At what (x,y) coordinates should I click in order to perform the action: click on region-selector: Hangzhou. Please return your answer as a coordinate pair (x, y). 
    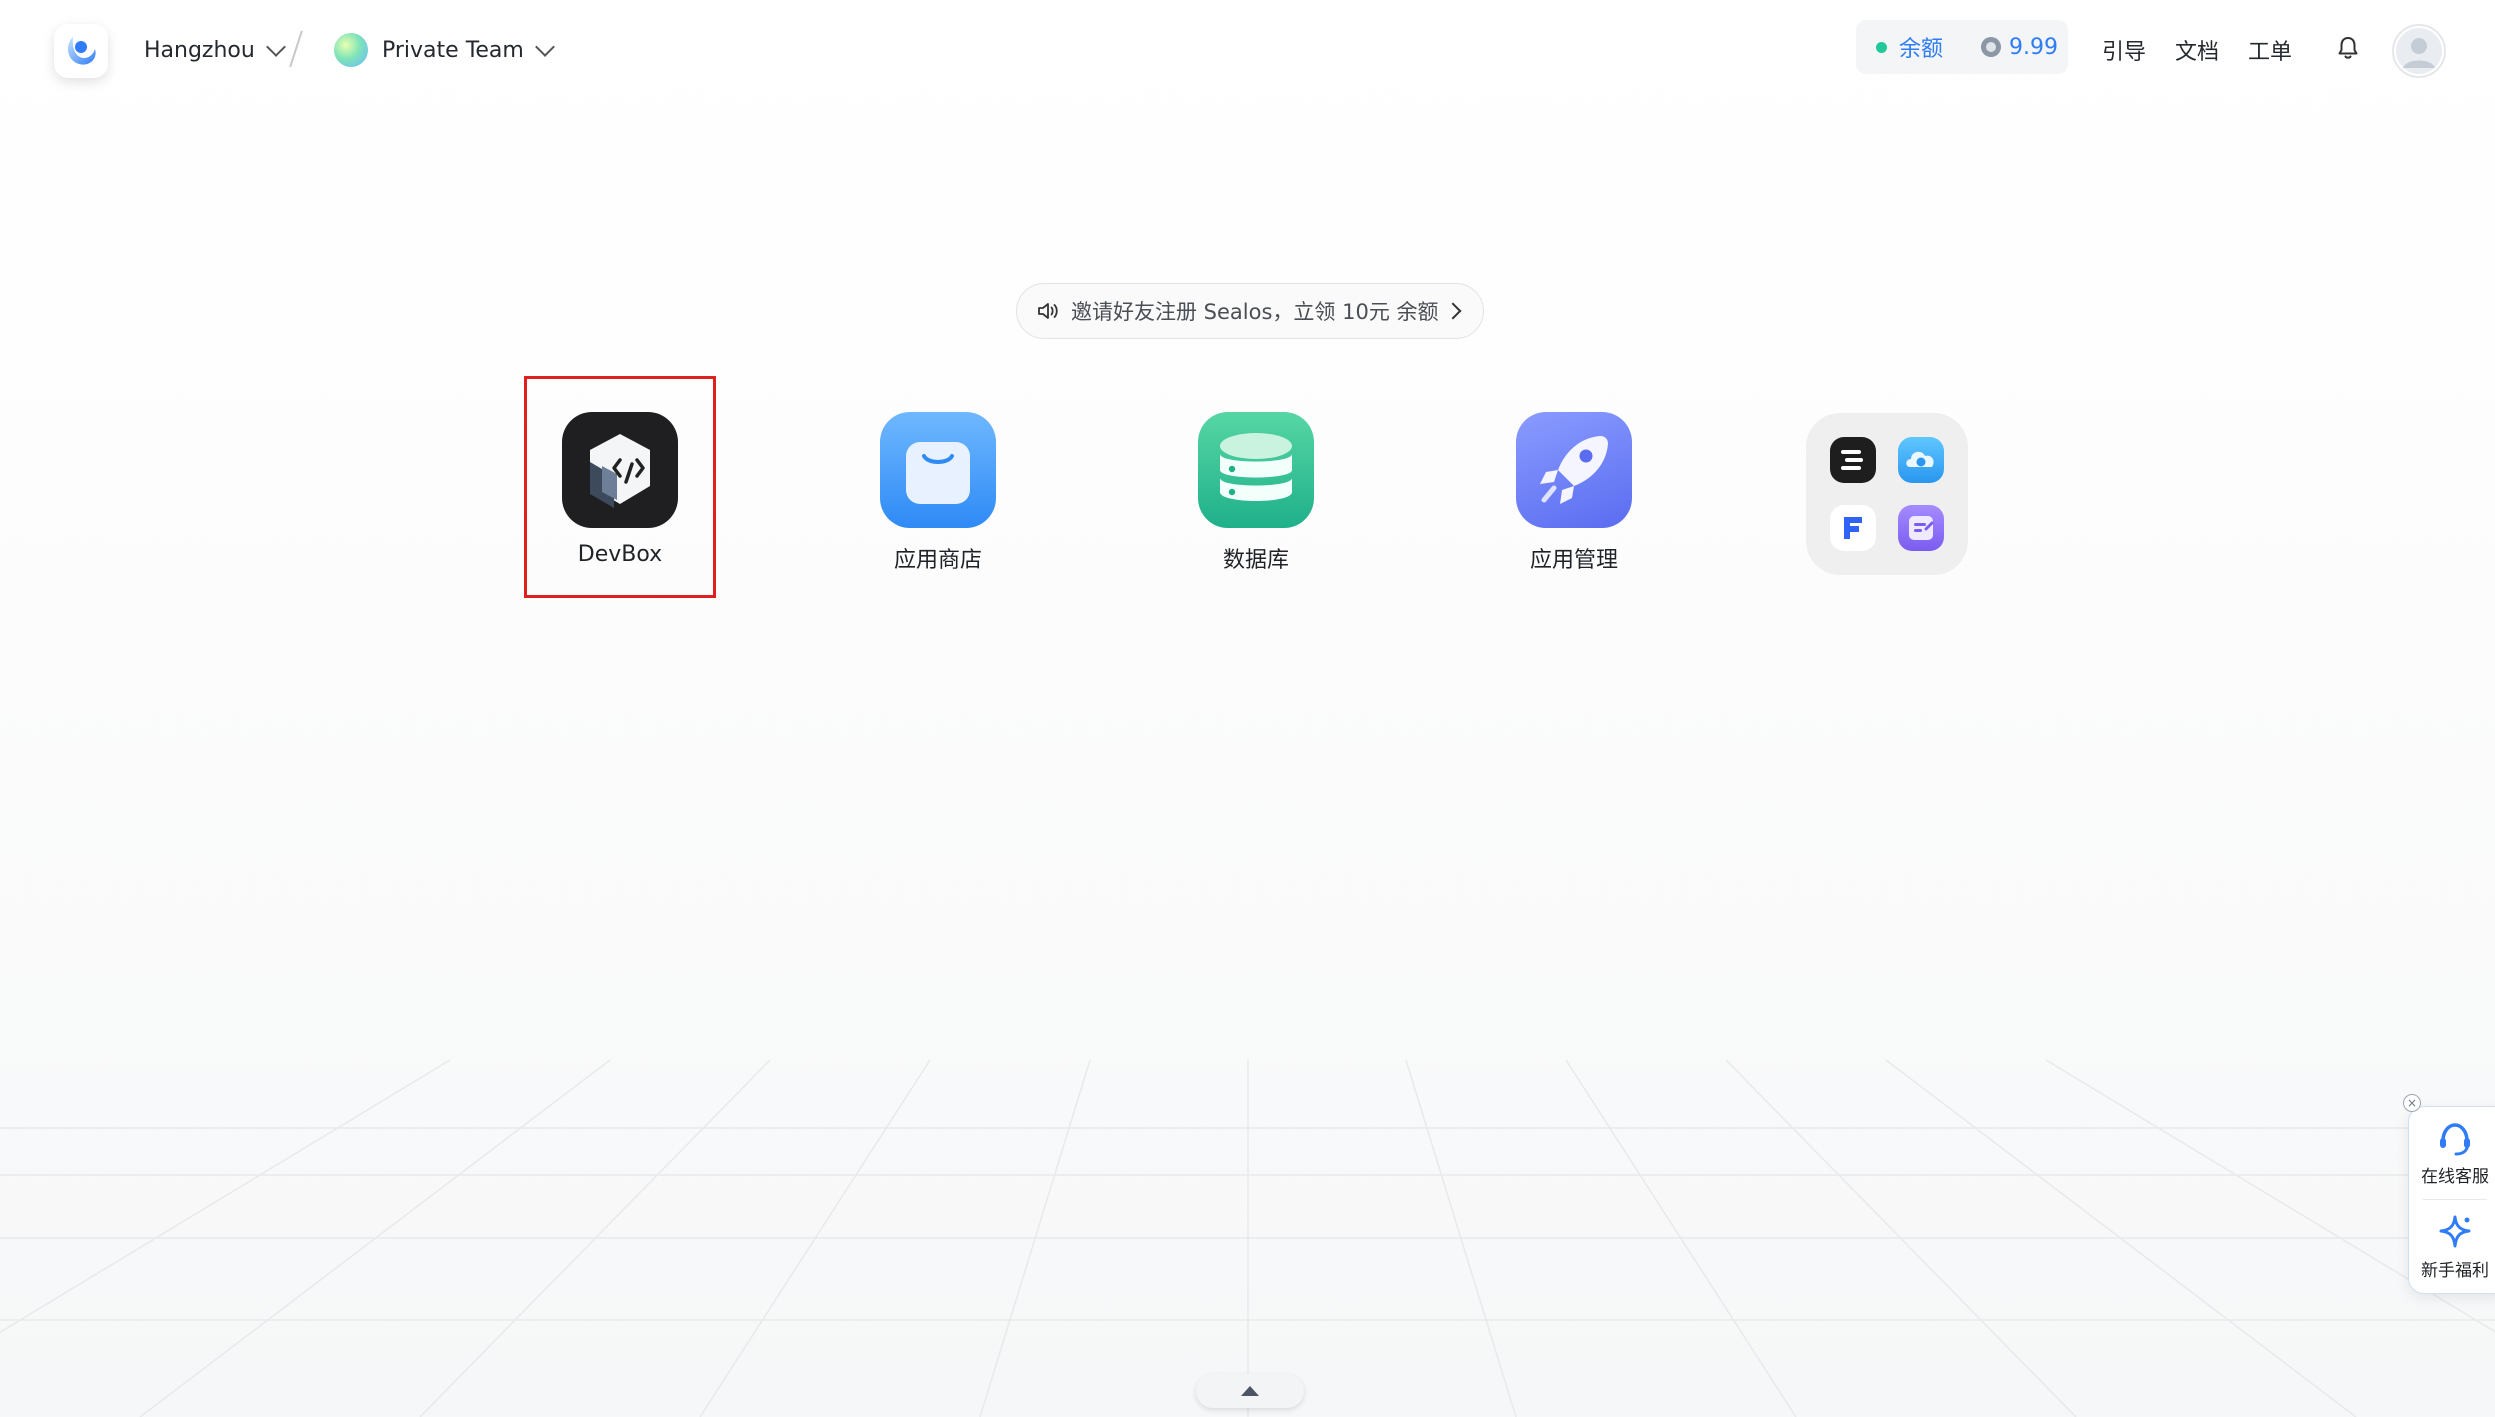
    Looking at the image, I should click on (215, 50).